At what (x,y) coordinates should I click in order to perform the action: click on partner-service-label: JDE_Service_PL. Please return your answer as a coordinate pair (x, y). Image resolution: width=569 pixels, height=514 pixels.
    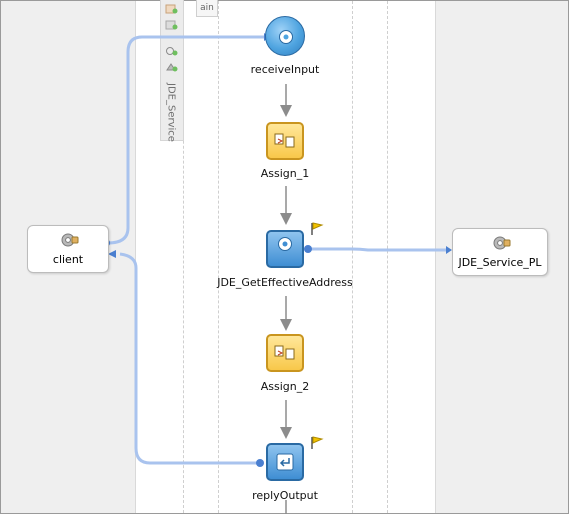
    Looking at the image, I should click on (500, 262).